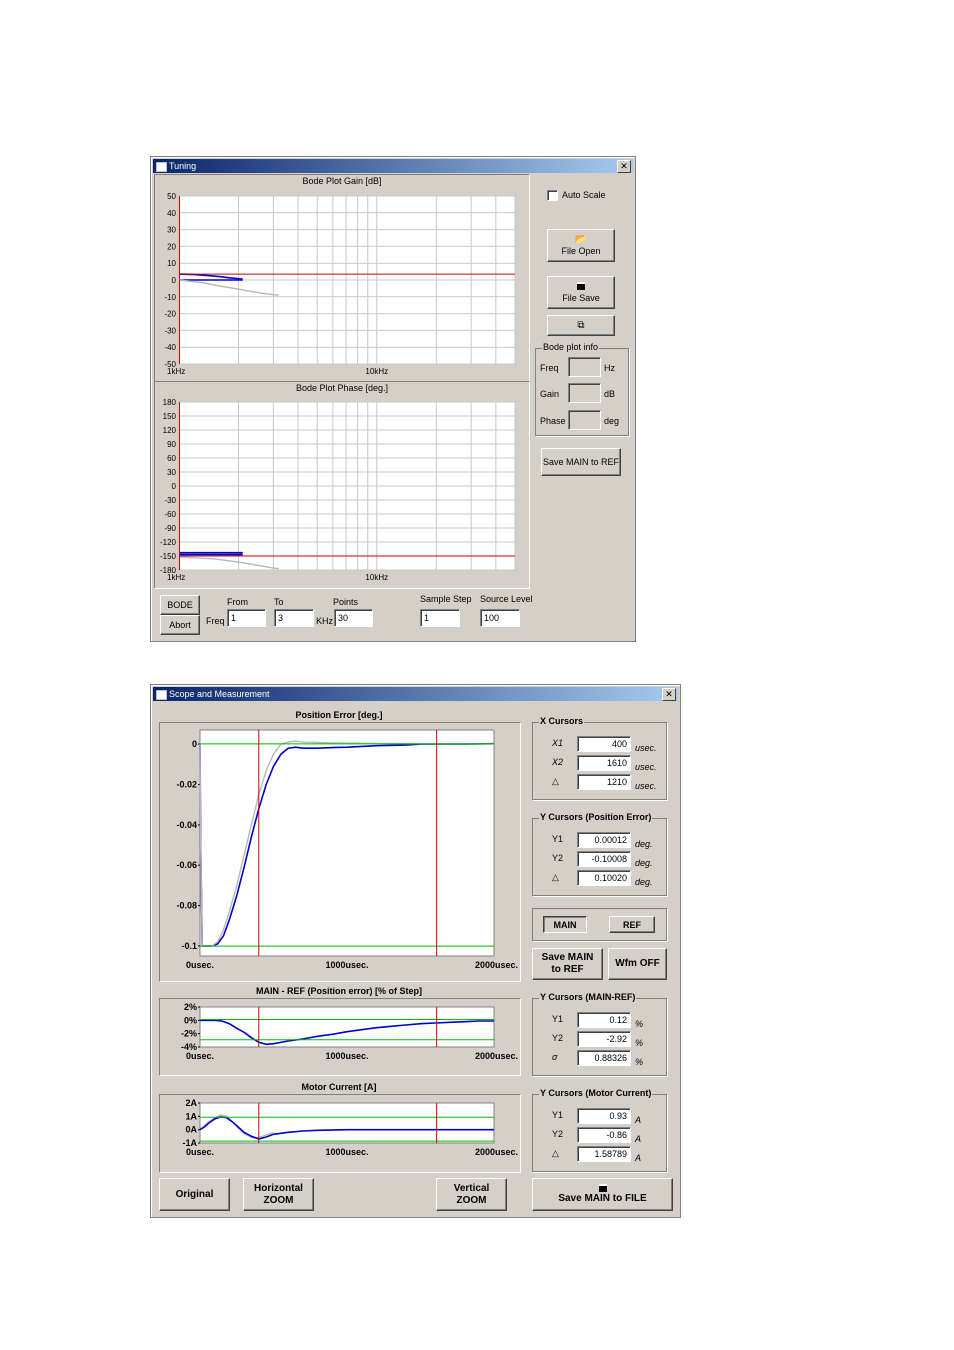  What do you see at coordinates (294, 618) in the screenshot?
I see `to-freq-input: 3` at bounding box center [294, 618].